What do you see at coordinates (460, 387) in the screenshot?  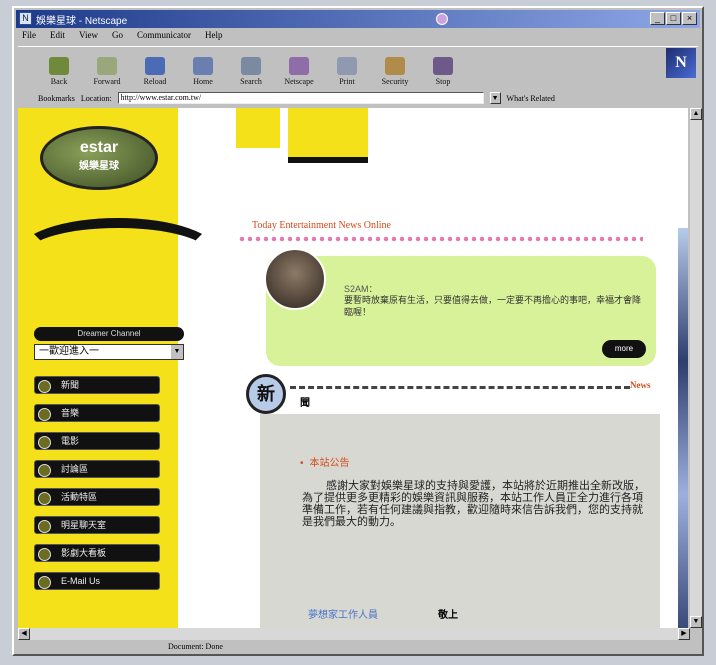 I see `news-divider` at bounding box center [460, 387].